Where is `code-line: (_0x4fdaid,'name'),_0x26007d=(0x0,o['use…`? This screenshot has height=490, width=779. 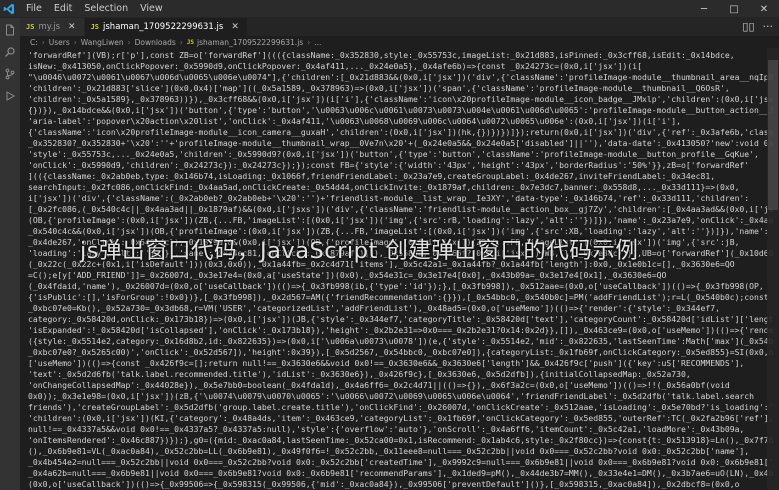 code-line: (_0x4fdaid,'name'),_0x26007d=(0x0,o['use… is located at coordinates (400, 286).